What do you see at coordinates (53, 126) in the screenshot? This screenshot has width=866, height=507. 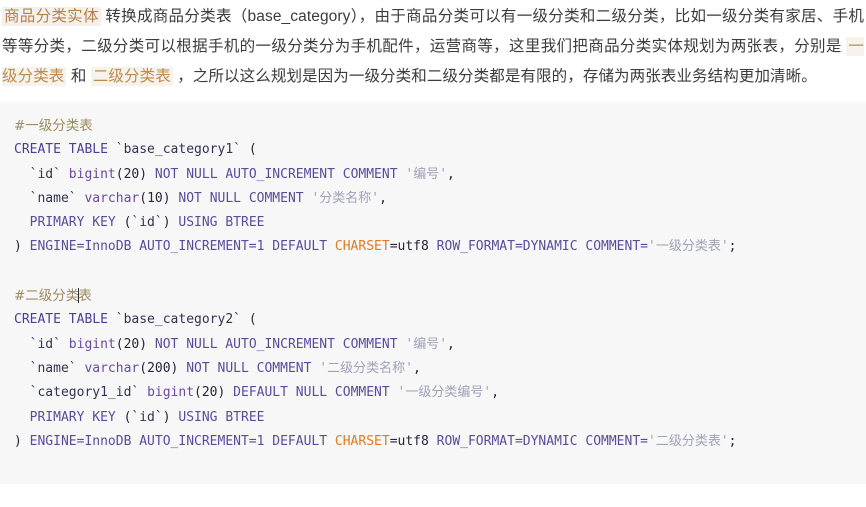 I see `code-line-comment-1: #一级分类表` at bounding box center [53, 126].